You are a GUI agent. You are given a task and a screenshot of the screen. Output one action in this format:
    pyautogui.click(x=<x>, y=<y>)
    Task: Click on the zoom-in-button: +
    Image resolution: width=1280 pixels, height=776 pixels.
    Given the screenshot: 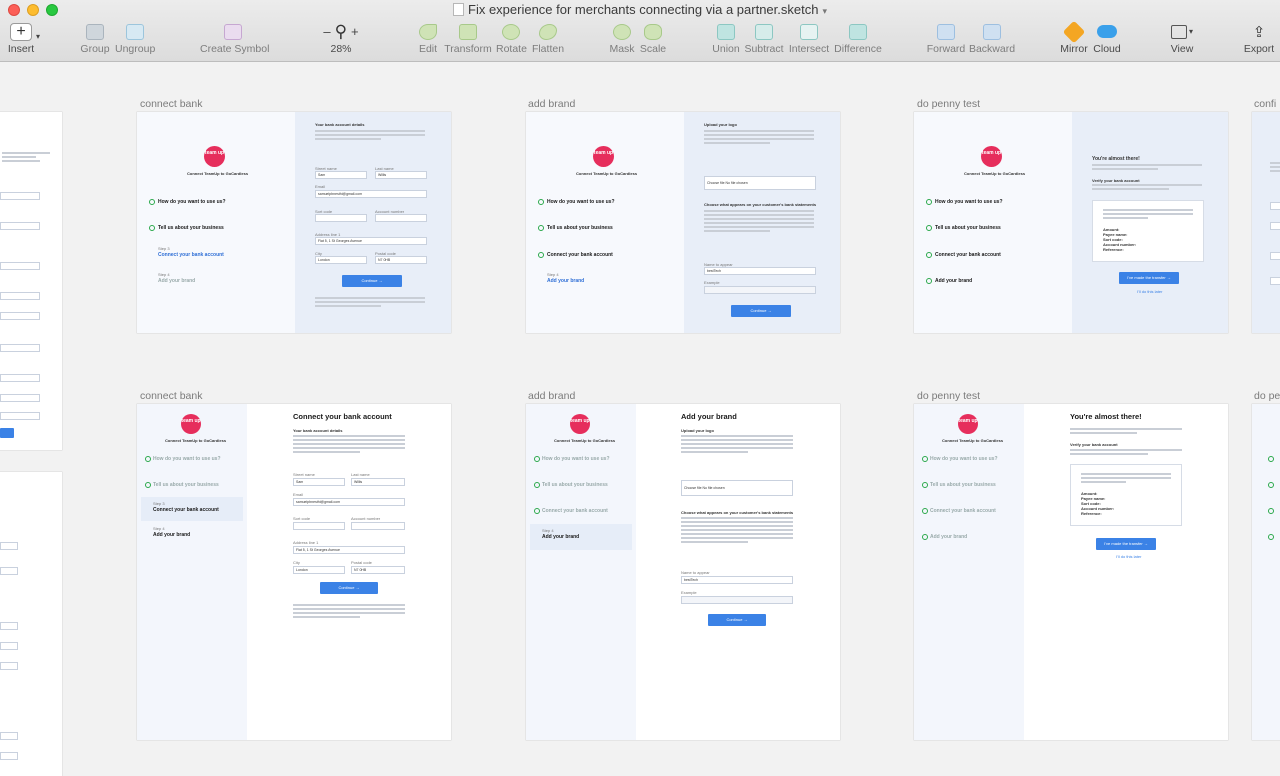 What is the action you would take?
    pyautogui.click(x=355, y=31)
    